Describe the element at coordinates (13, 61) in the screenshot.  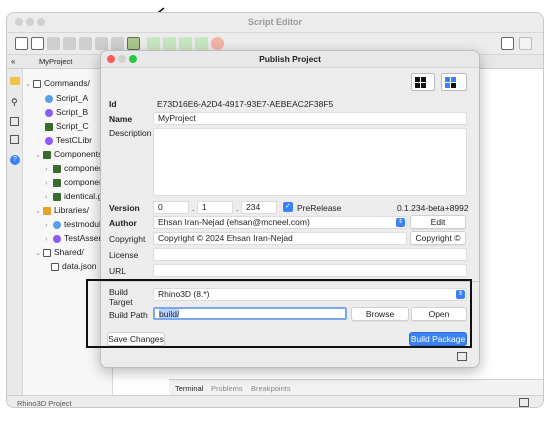
I see `collapse-icon: «` at that location.